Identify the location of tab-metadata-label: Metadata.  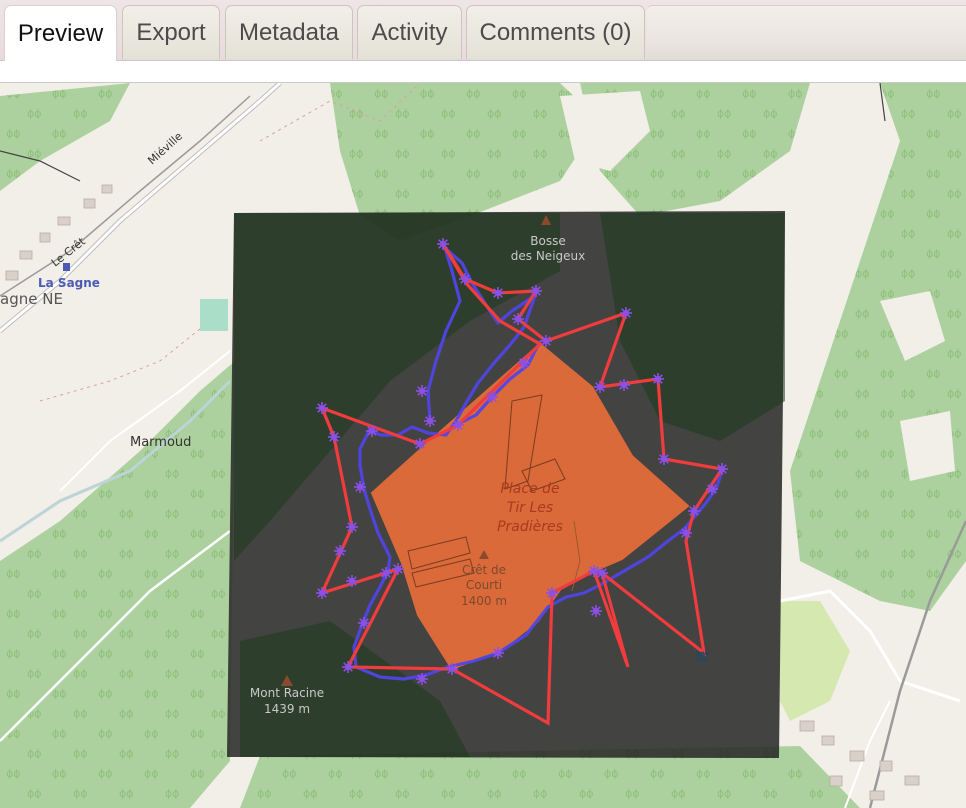
(289, 32).